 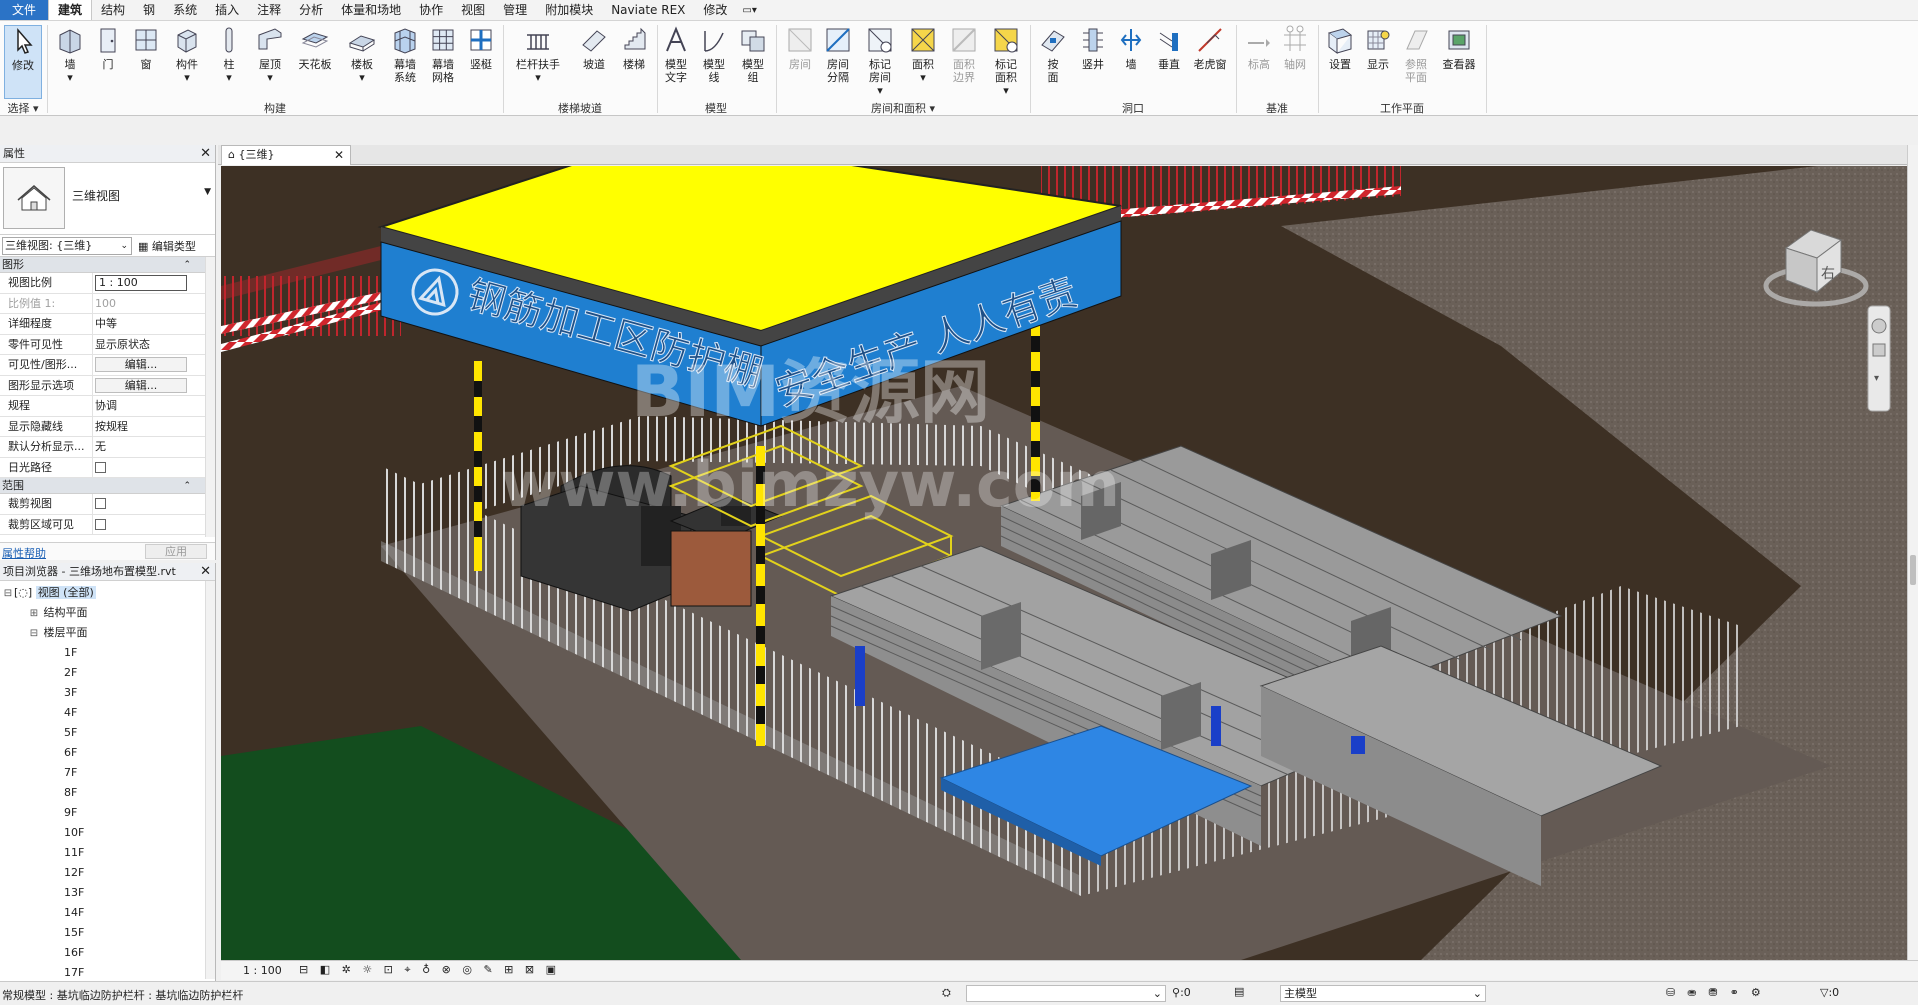 What do you see at coordinates (1828, 274) in the screenshot?
I see `view-cube-face: 右` at bounding box center [1828, 274].